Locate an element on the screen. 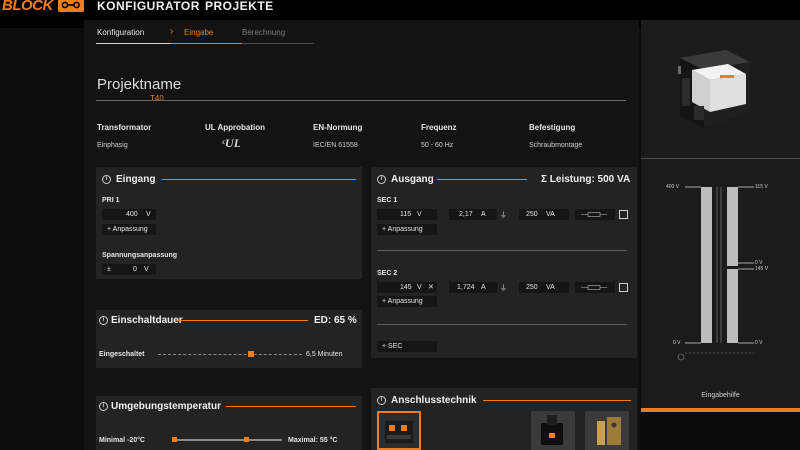 This screenshot has height=450, width=800. block-logo: BLOCK is located at coordinates (44, 7).